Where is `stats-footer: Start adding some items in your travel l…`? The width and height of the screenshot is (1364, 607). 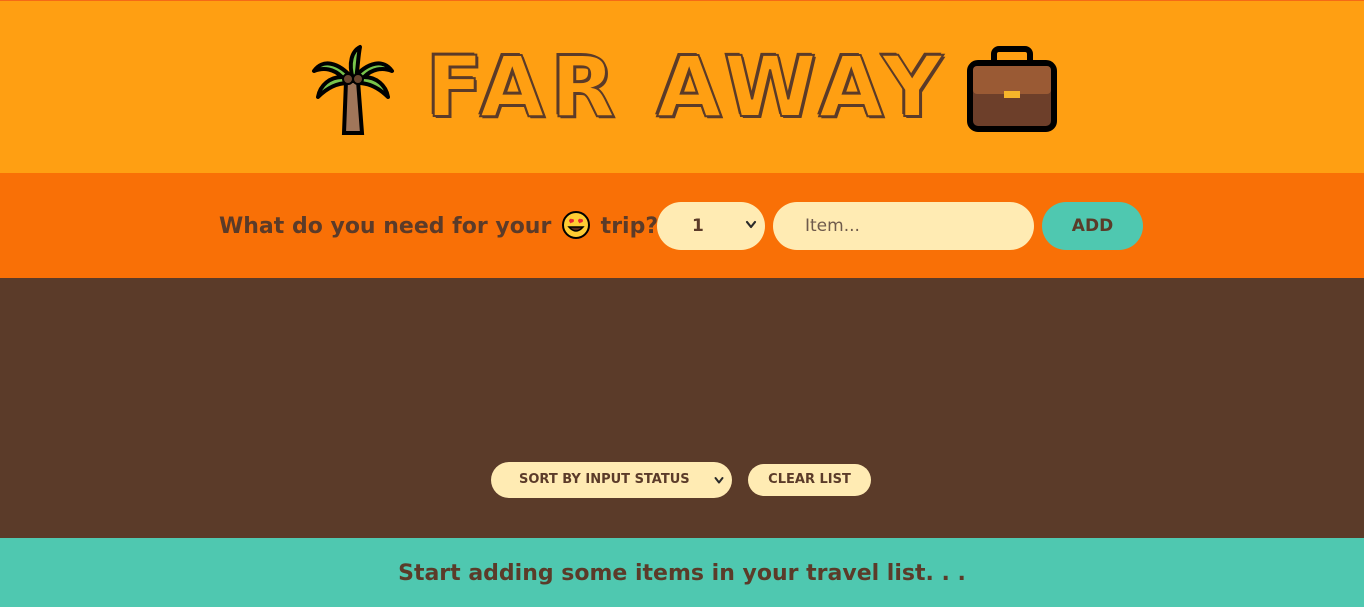 stats-footer: Start adding some items in your travel l… is located at coordinates (682, 572).